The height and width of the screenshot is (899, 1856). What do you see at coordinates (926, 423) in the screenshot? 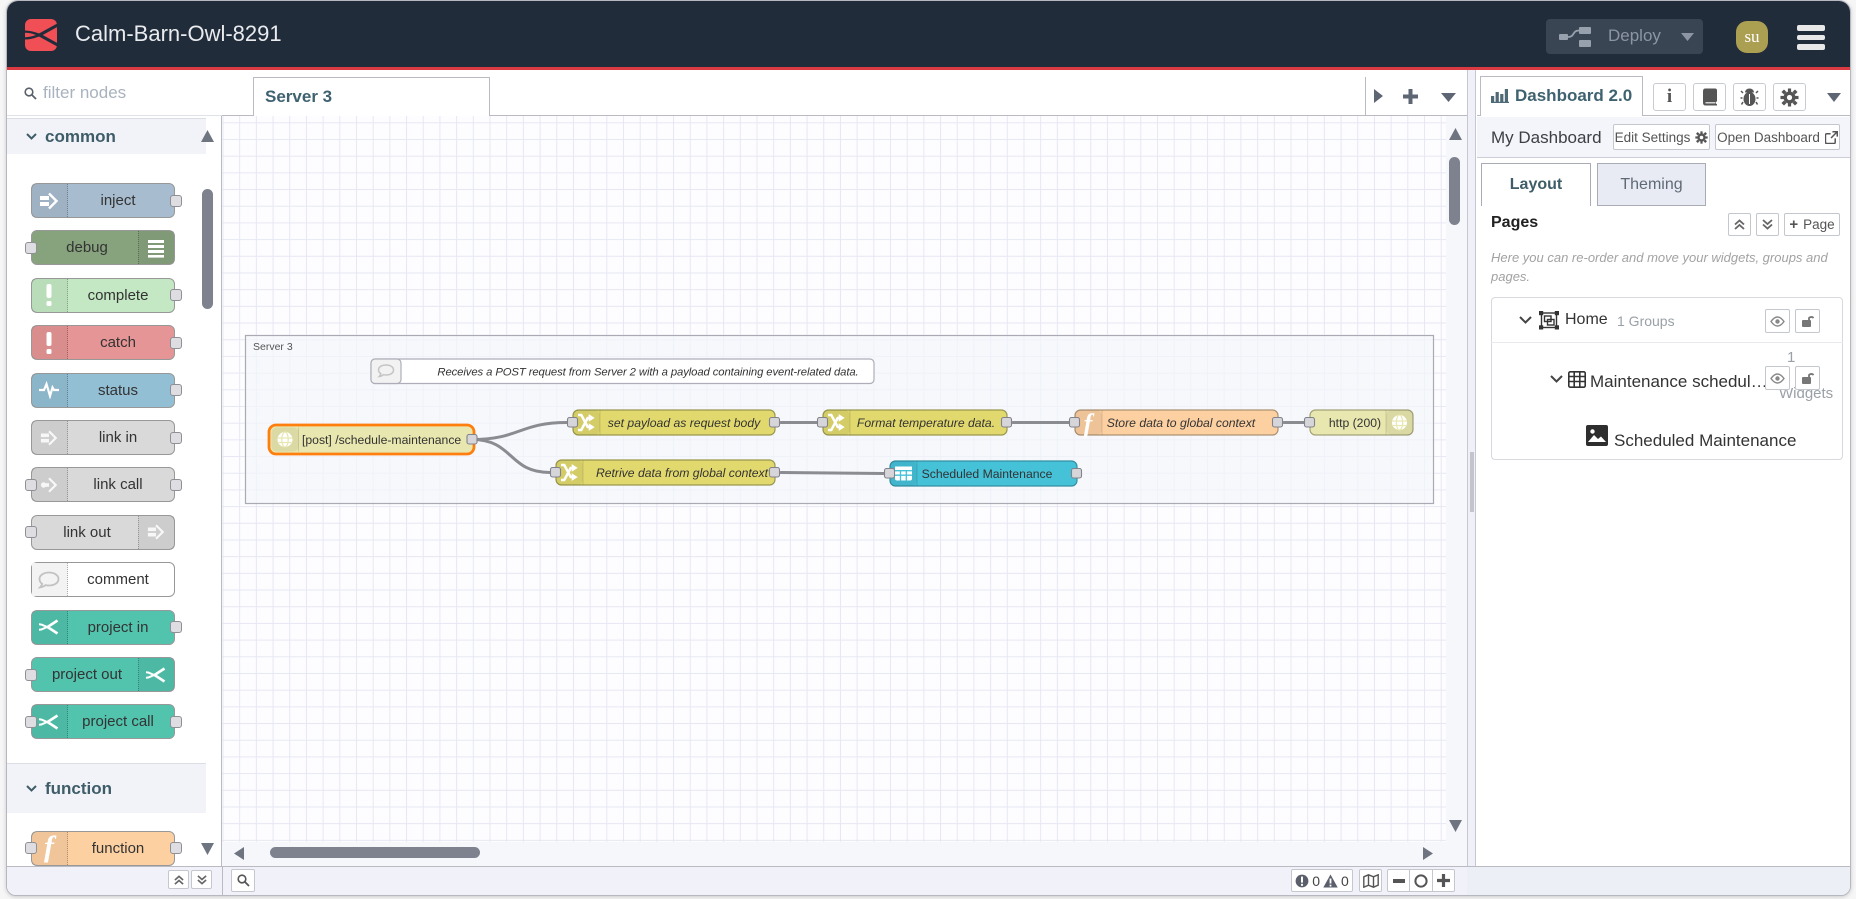
I see `svg-text: Format temperature data.` at bounding box center [926, 423].